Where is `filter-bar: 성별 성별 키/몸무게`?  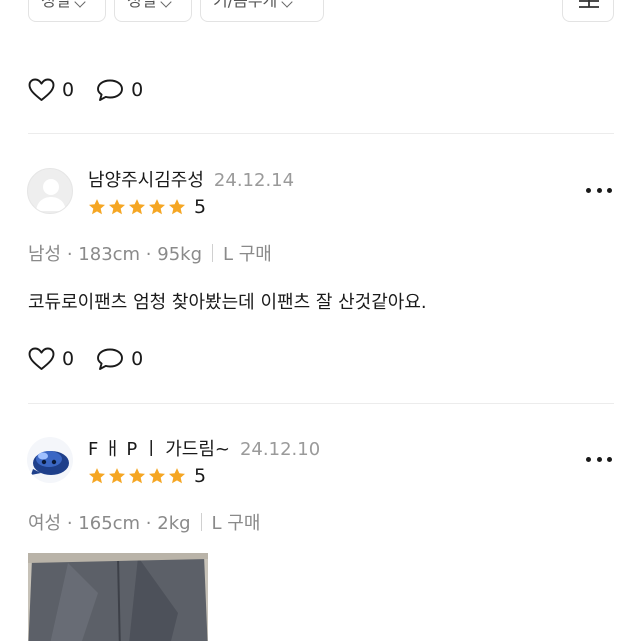 filter-bar: 성별 성별 키/몸무게 is located at coordinates (320, 12).